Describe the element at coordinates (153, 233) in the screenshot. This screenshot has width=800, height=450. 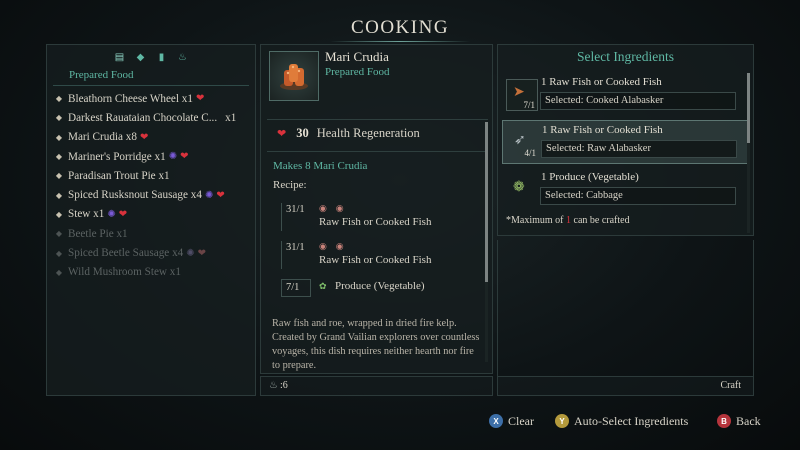
I see `food-item: ◆ Beetle Pie x1` at that location.